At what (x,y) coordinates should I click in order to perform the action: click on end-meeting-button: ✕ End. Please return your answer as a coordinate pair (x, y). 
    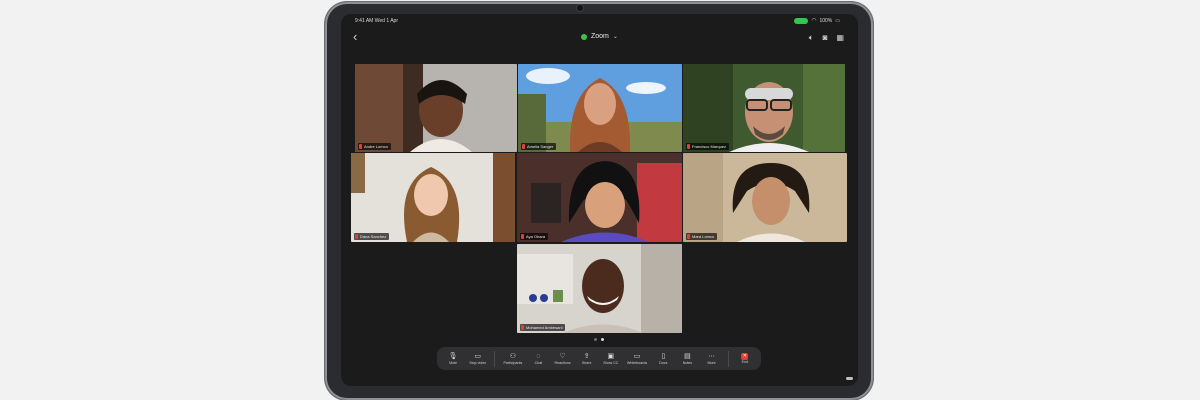
    Looking at the image, I should click on (745, 358).